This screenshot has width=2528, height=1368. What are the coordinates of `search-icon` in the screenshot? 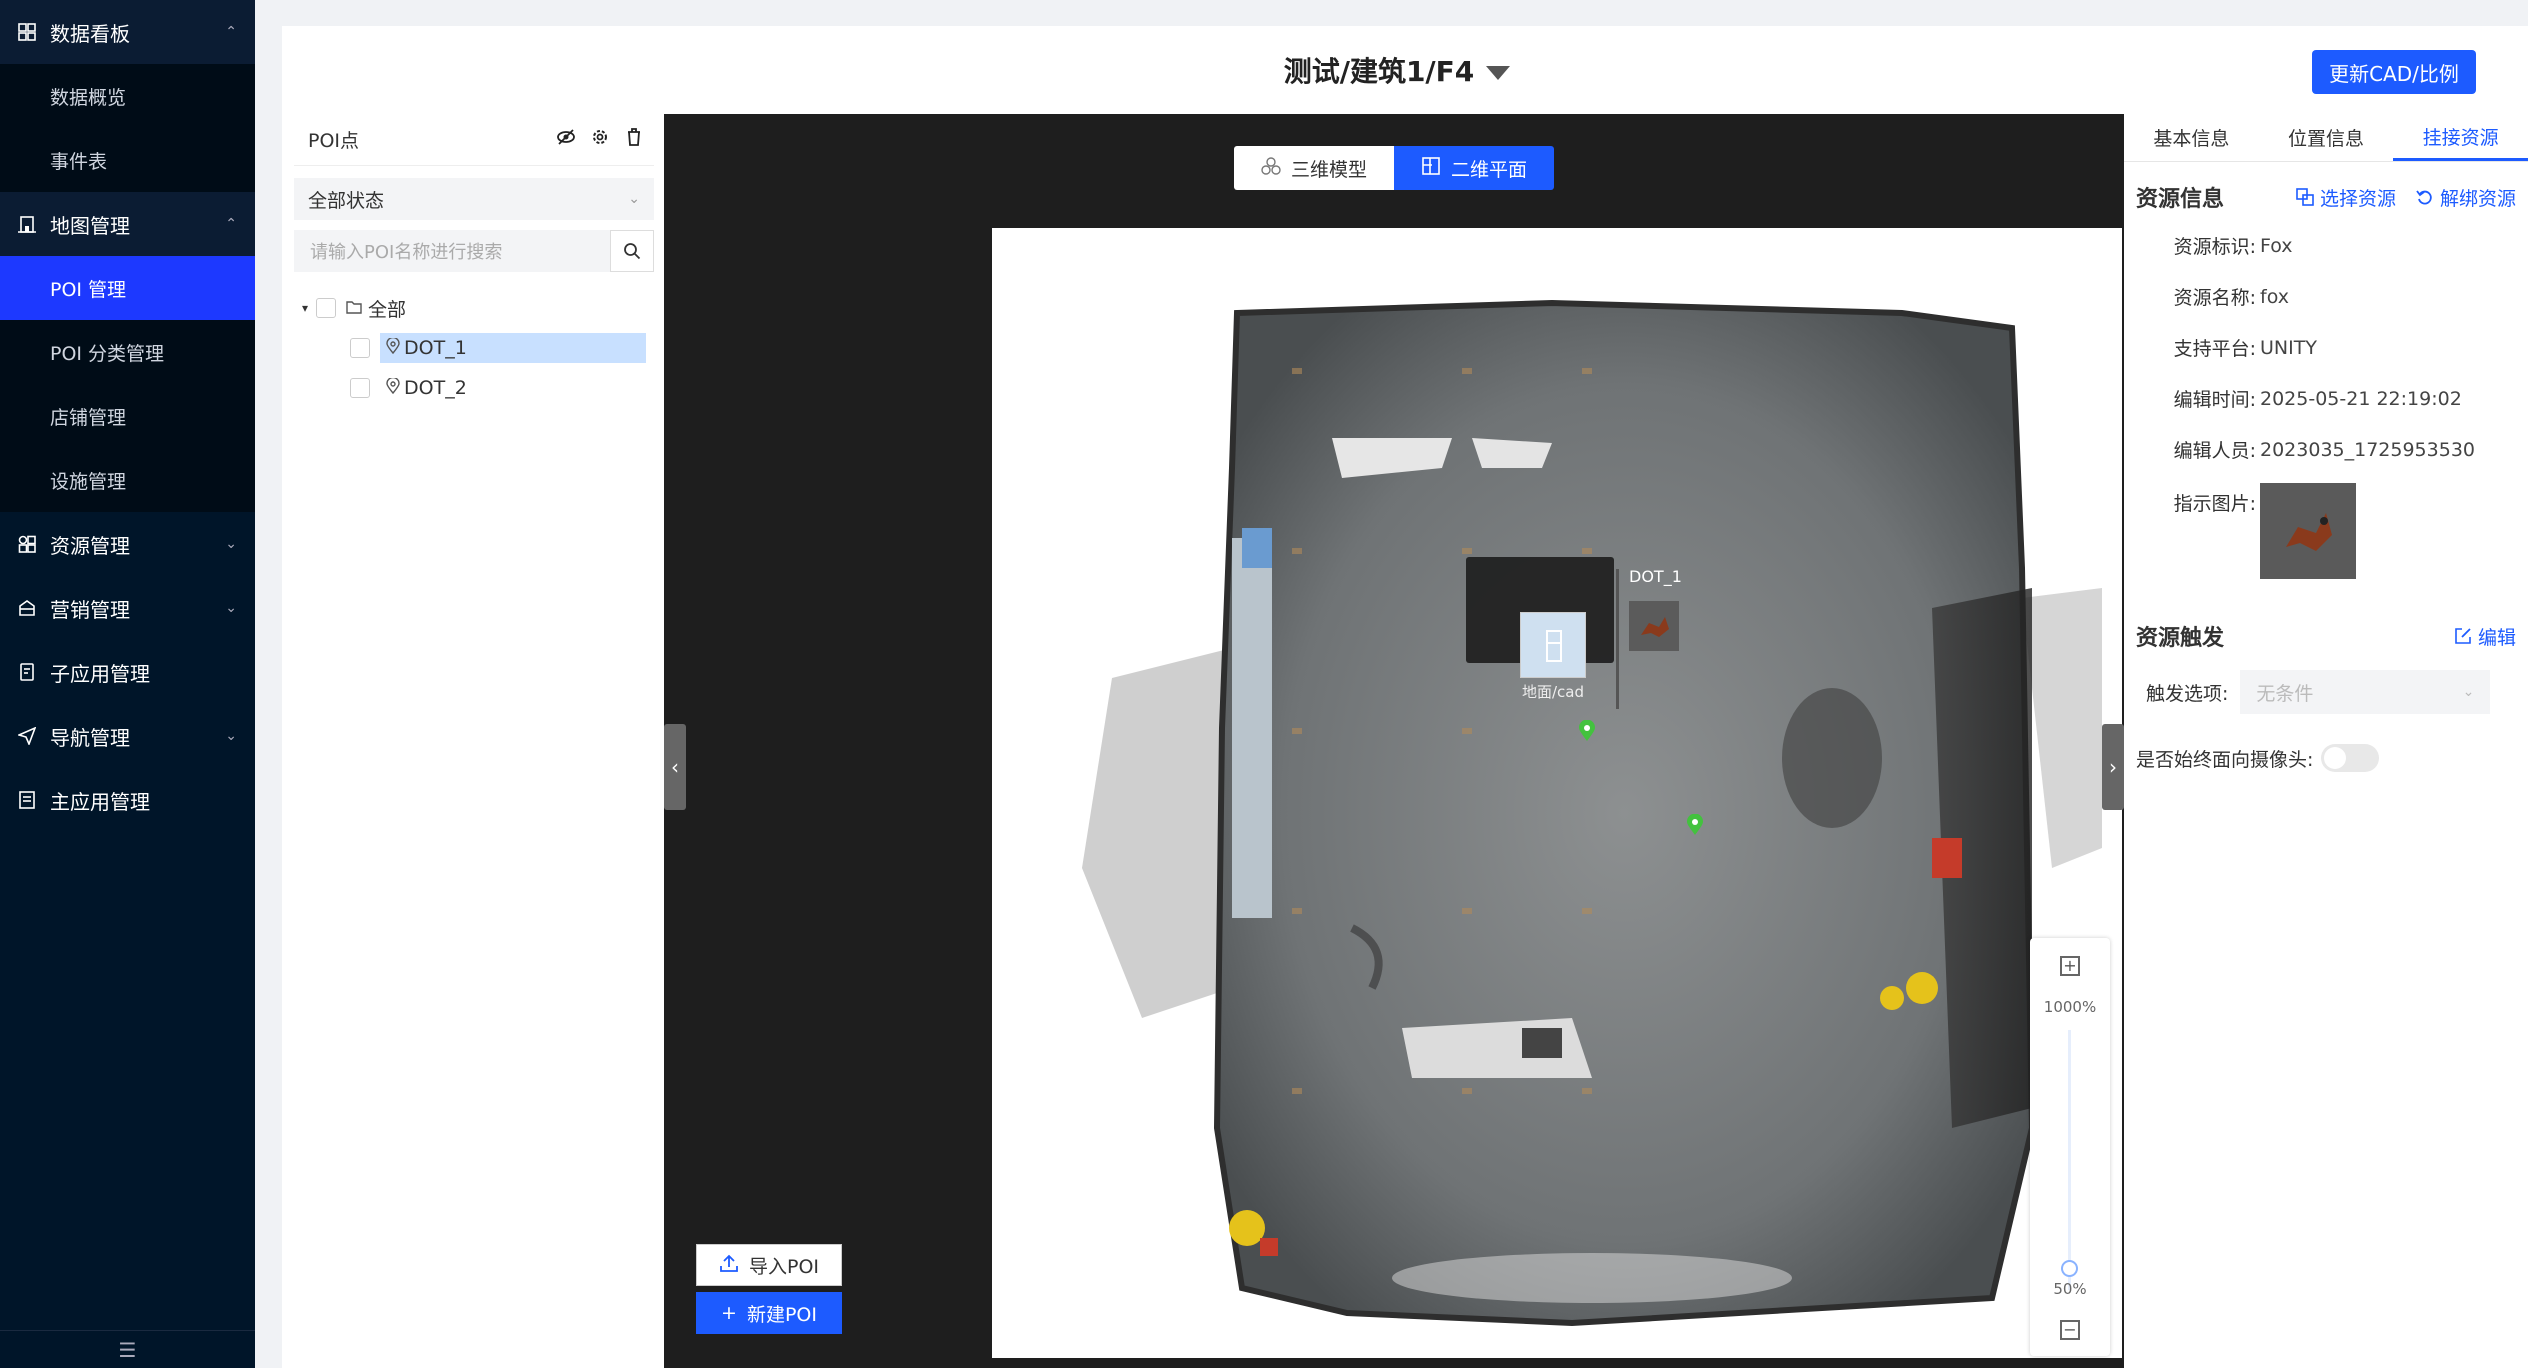 It's located at (632, 251).